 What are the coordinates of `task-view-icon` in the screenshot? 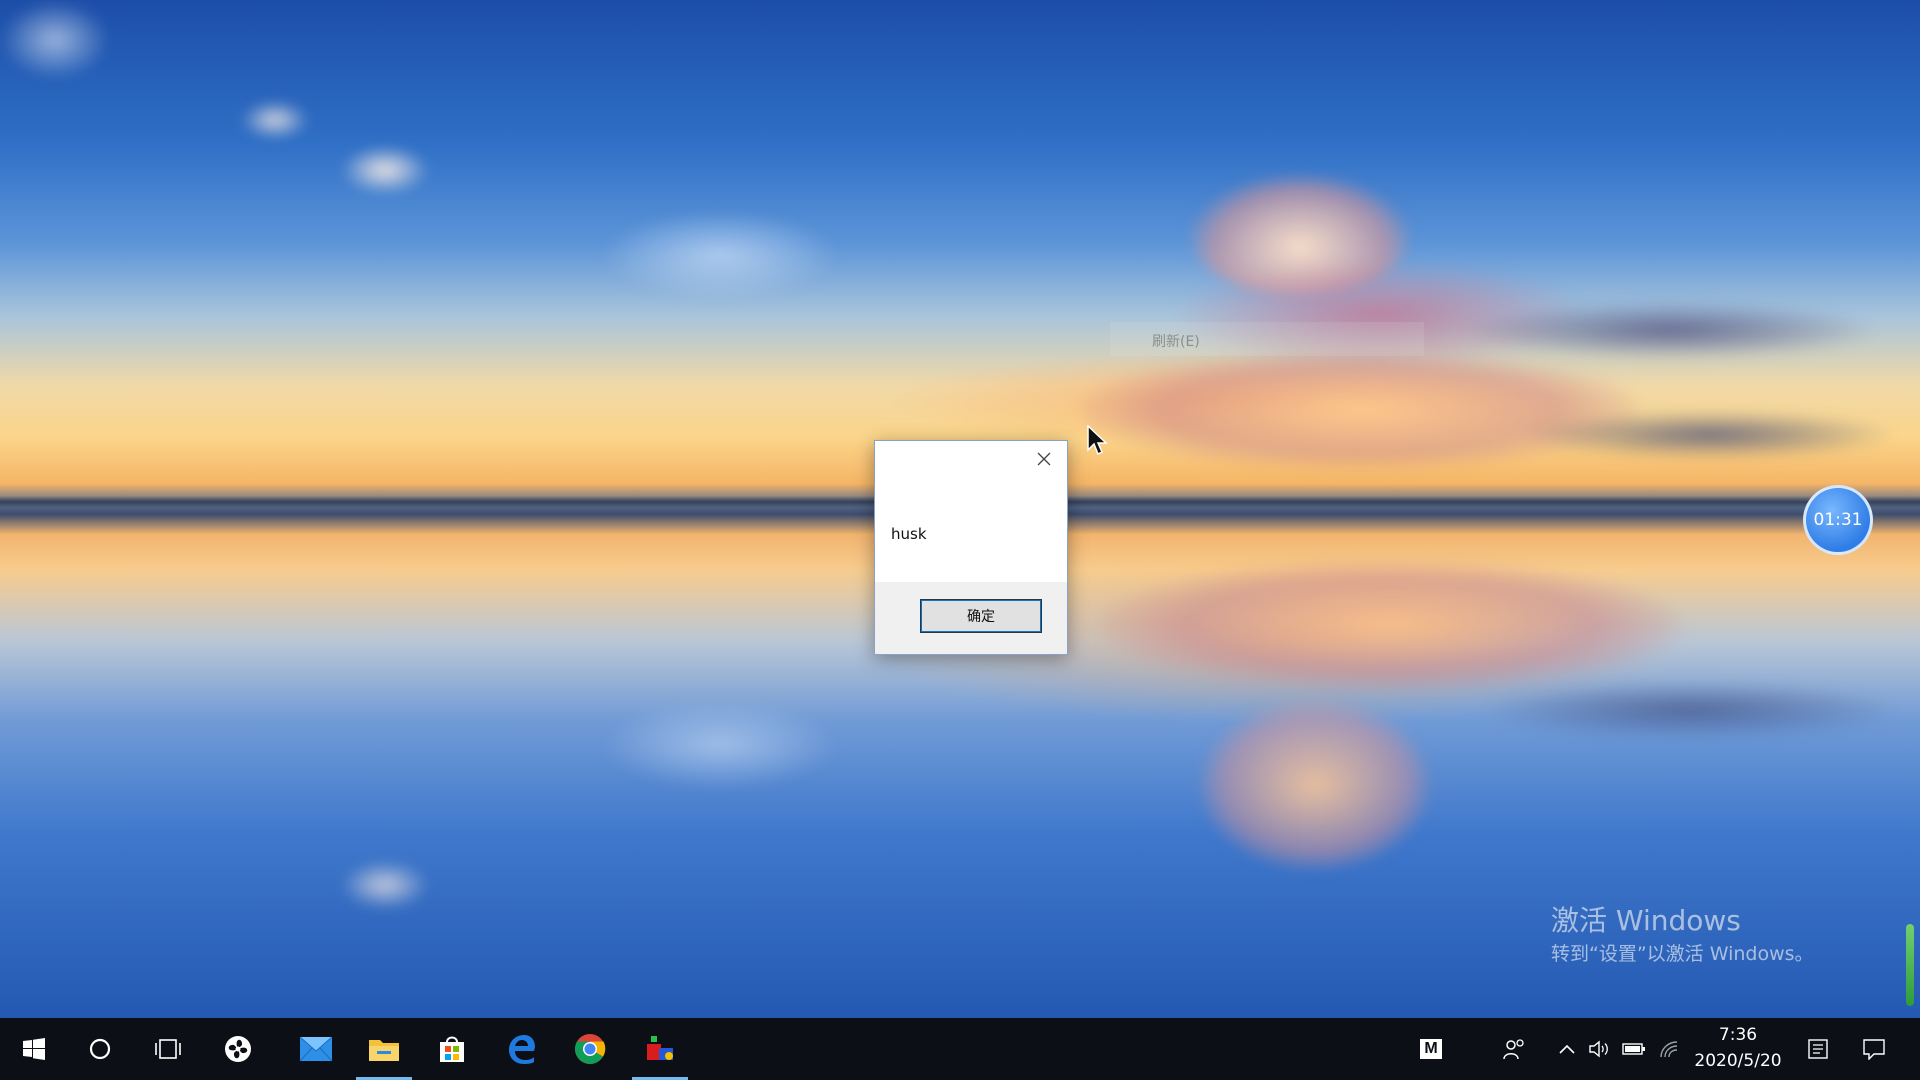 It's located at (168, 1049).